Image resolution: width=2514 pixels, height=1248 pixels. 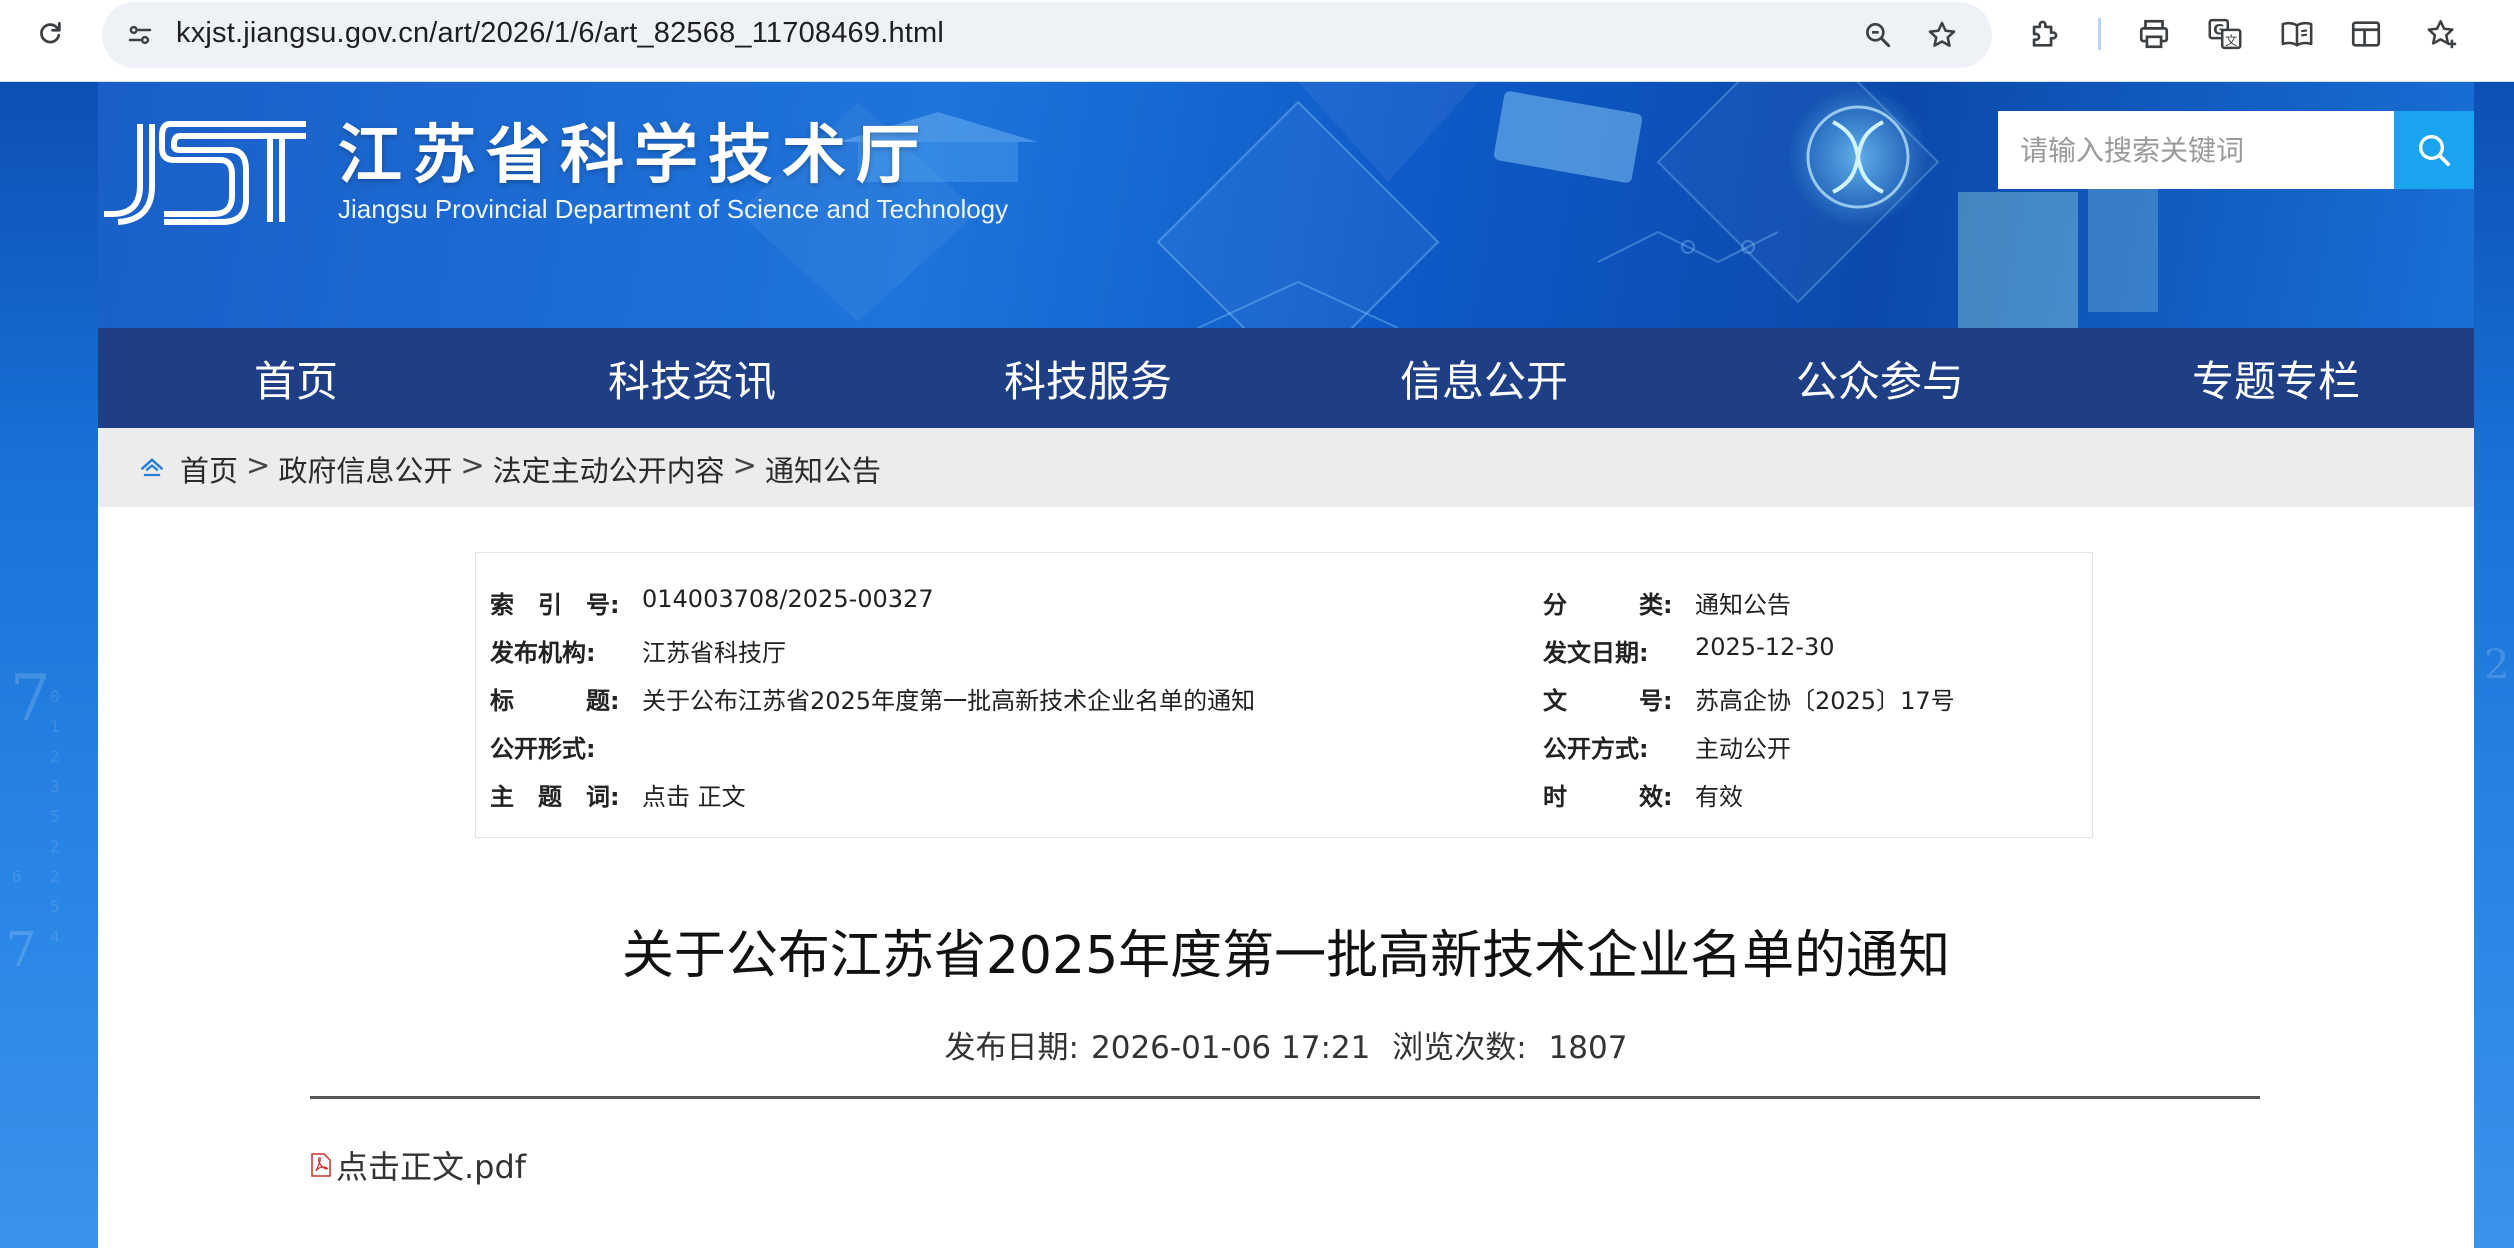 I want to click on breadcrumb-item-notices: 通知公告, so click(x=823, y=469).